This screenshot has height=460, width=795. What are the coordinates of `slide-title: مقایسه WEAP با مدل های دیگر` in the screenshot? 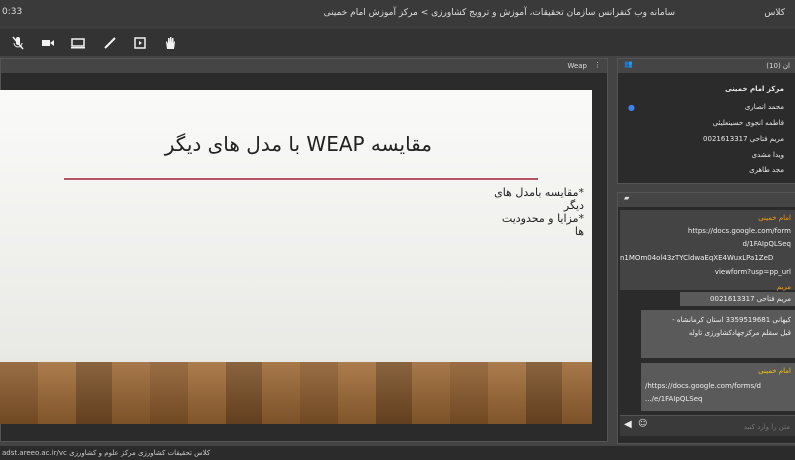 It's located at (298, 144).